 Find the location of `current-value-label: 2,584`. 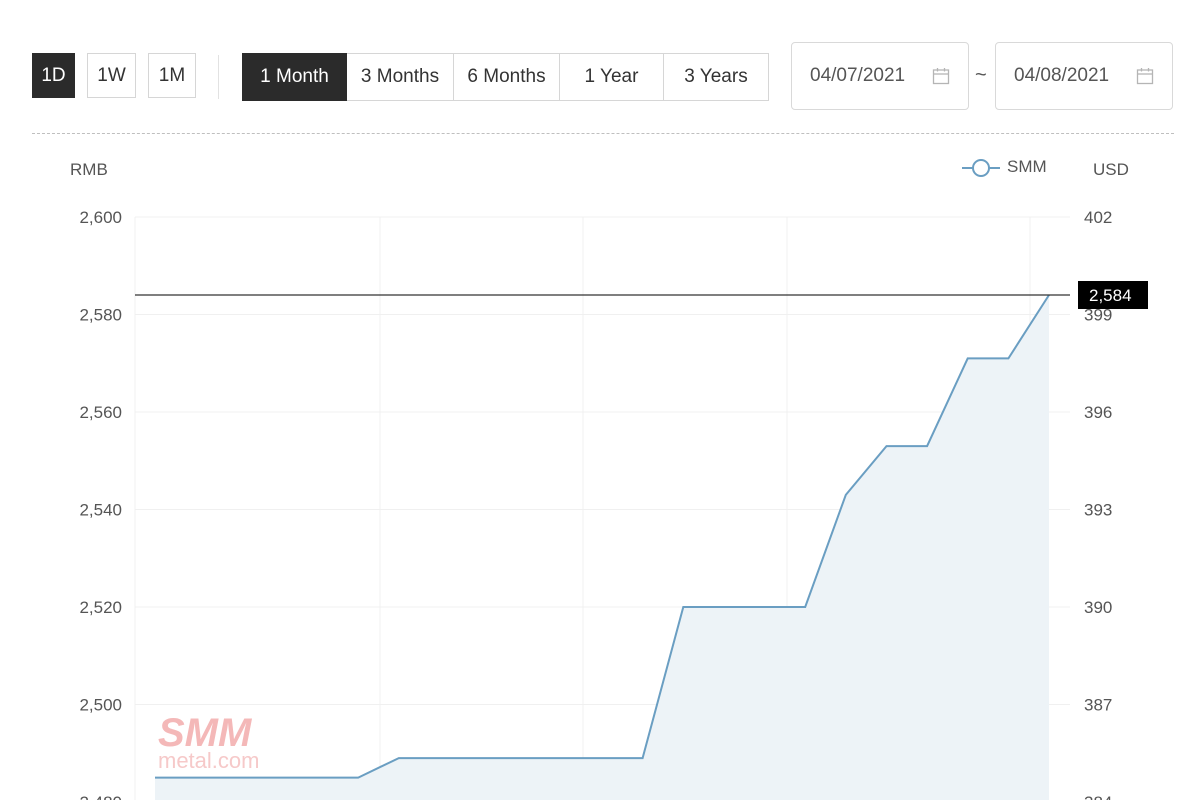

current-value-label: 2,584 is located at coordinates (1110, 295).